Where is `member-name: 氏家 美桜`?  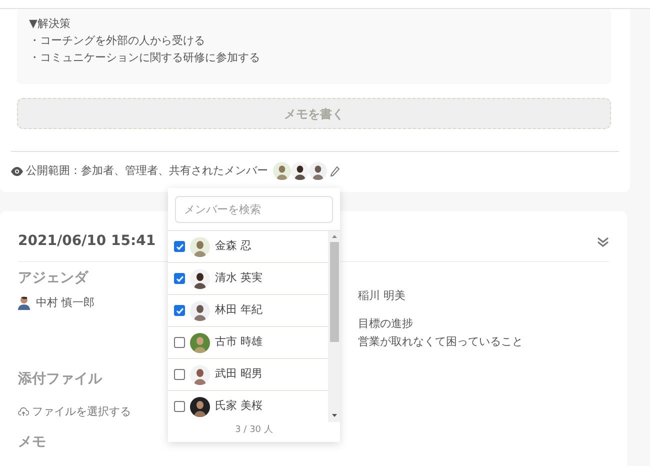 member-name: 氏家 美桜 is located at coordinates (238, 406).